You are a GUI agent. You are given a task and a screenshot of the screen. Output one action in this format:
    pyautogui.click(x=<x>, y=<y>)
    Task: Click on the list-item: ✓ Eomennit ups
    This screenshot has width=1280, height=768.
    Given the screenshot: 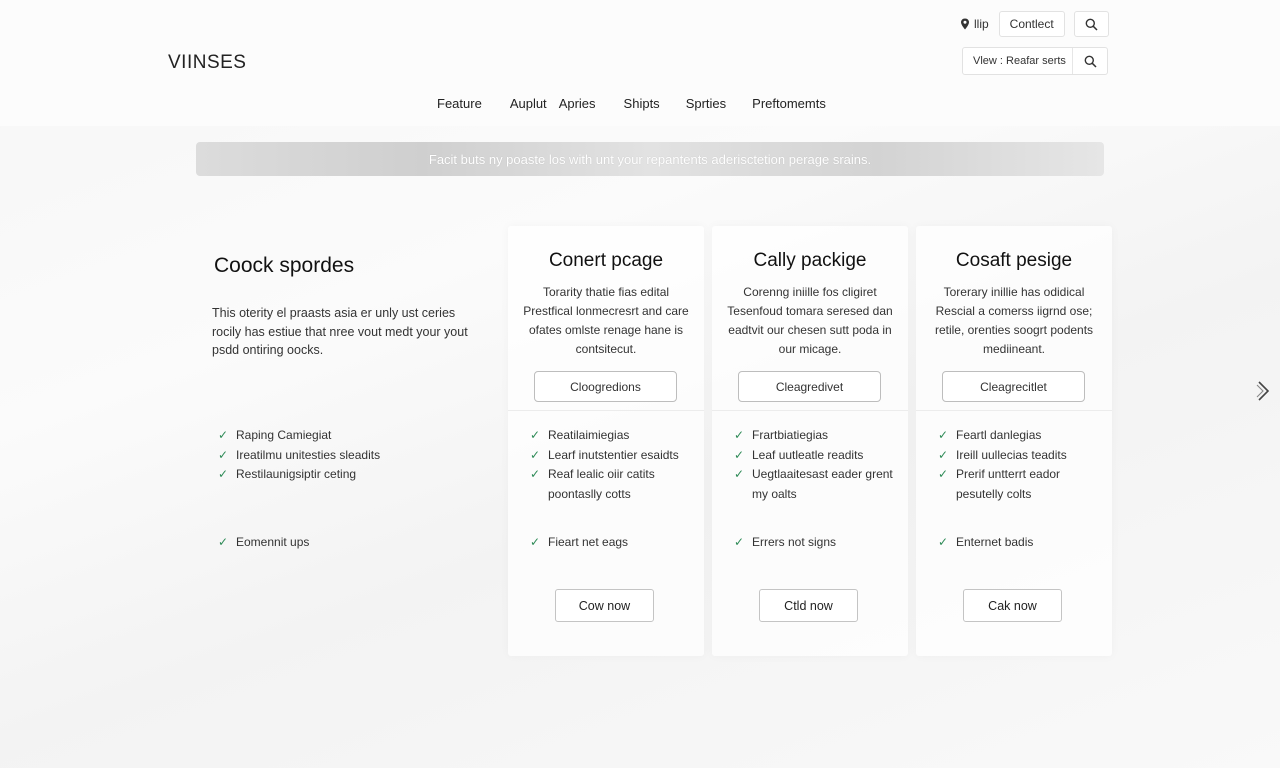 What is the action you would take?
    pyautogui.click(x=263, y=543)
    